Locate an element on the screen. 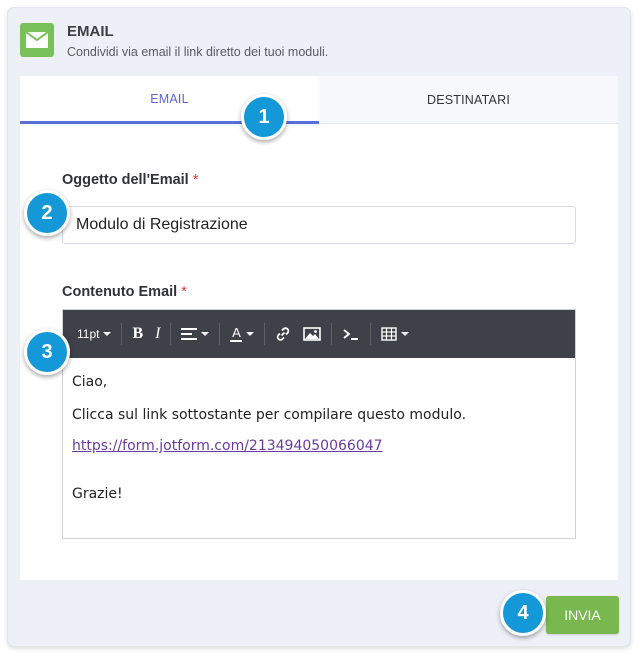  insert-image-button is located at coordinates (312, 334).